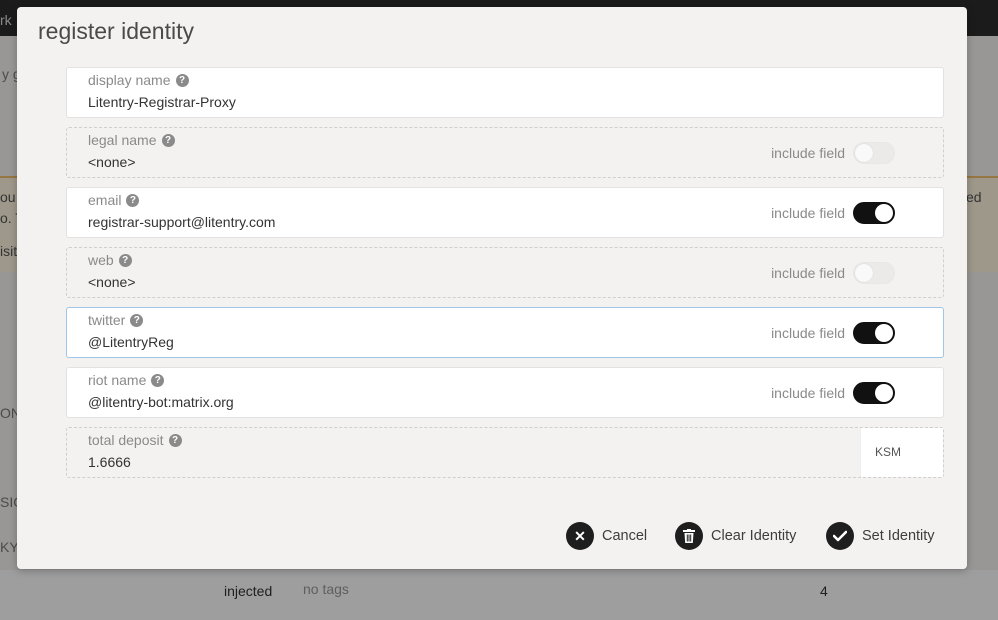  I want to click on include-riot-name-toggle, so click(874, 393).